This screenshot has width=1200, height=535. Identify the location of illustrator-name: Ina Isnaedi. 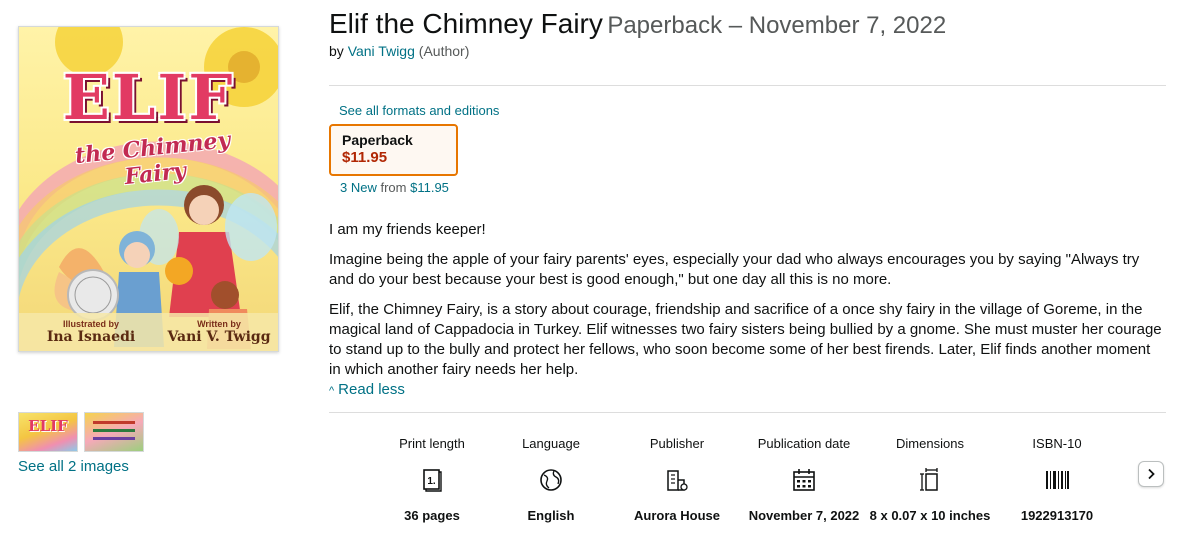
(91, 337).